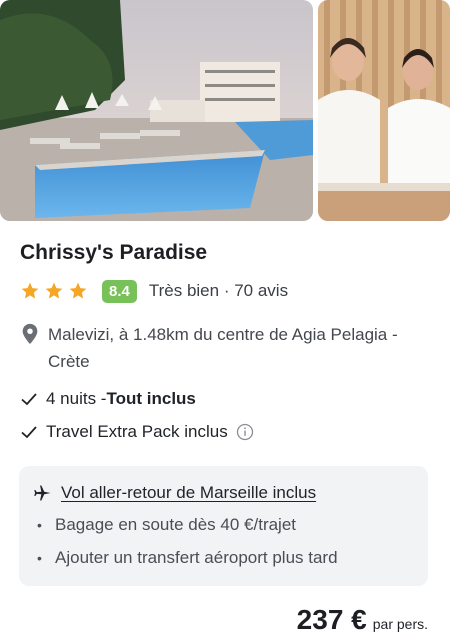 Image resolution: width=450 pixels, height=641 pixels. Describe the element at coordinates (400, 624) in the screenshot. I see `price-unit: par pers.` at that location.